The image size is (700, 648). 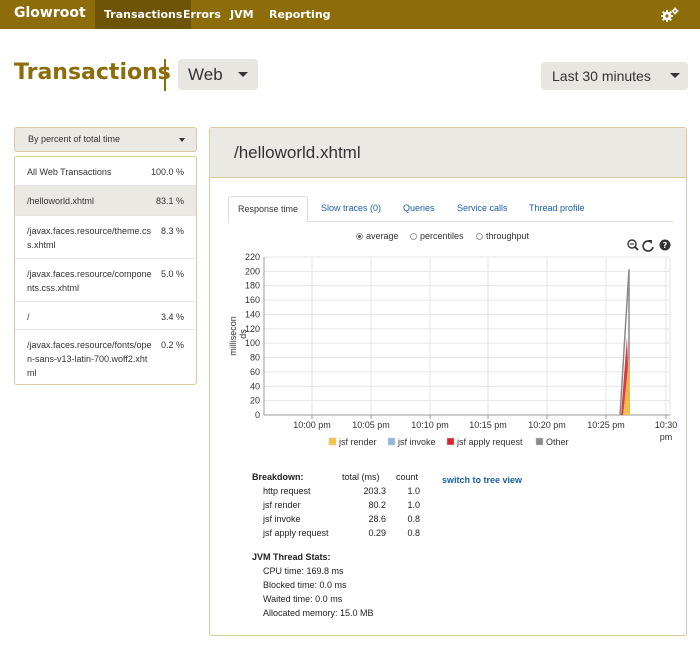 What do you see at coordinates (50, 13) in the screenshot?
I see `brand-logo: Glowroot` at bounding box center [50, 13].